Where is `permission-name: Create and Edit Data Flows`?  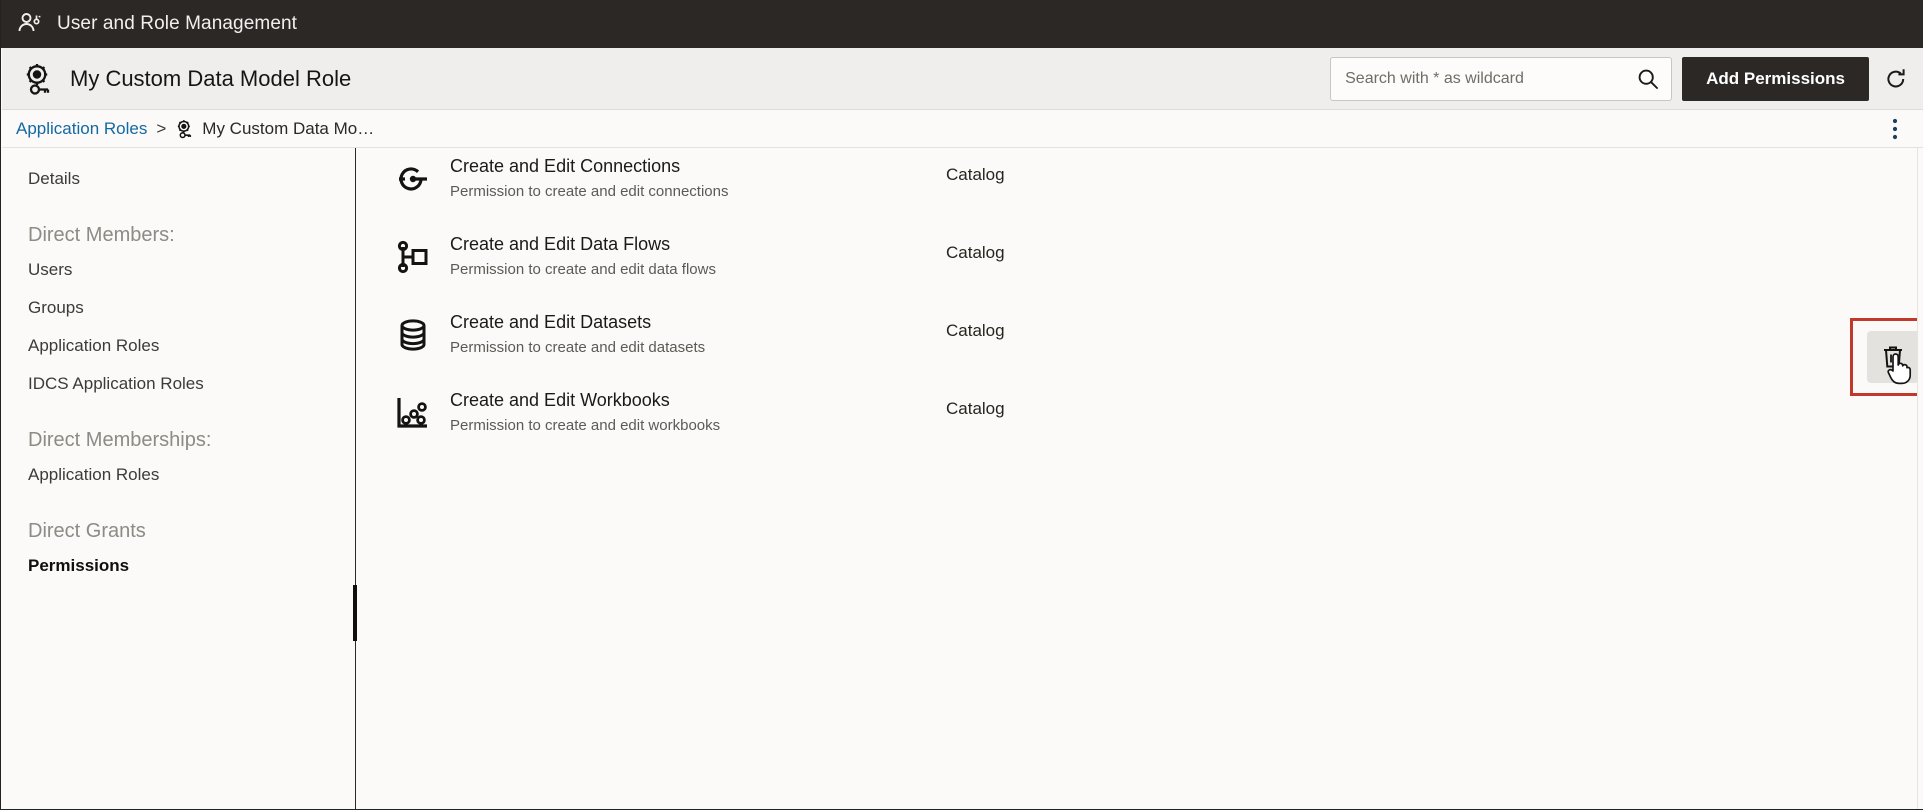
permission-name: Create and Edit Data Flows is located at coordinates (560, 244).